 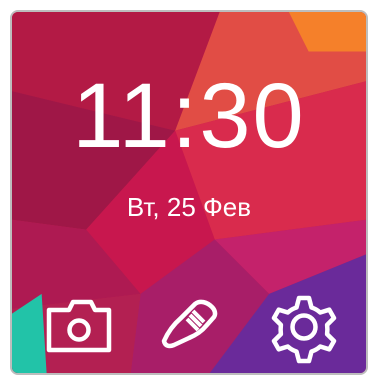 I want to click on running-shoe-icon, so click(x=189, y=324).